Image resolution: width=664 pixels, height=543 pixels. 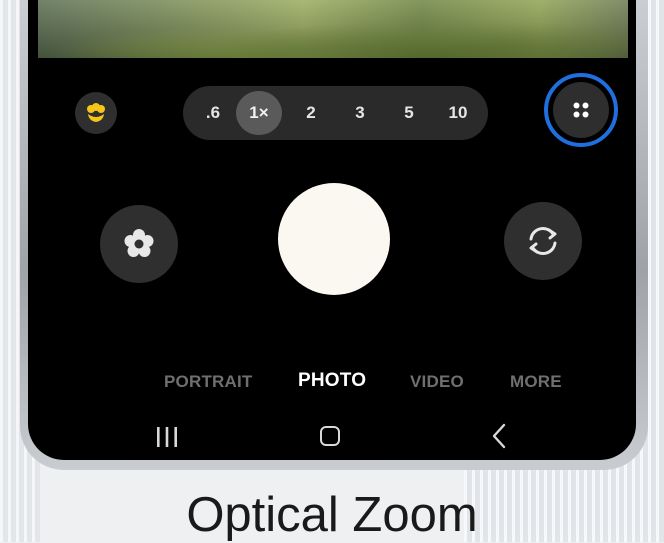 What do you see at coordinates (332, 515) in the screenshot?
I see `caption-title: Optical Zoom` at bounding box center [332, 515].